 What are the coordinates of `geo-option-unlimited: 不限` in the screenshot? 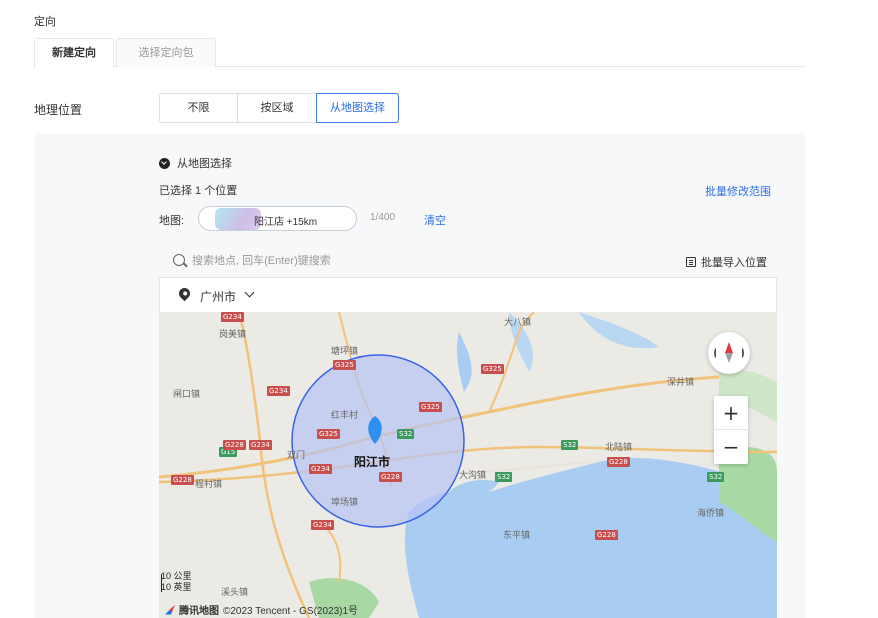 It's located at (198, 108).